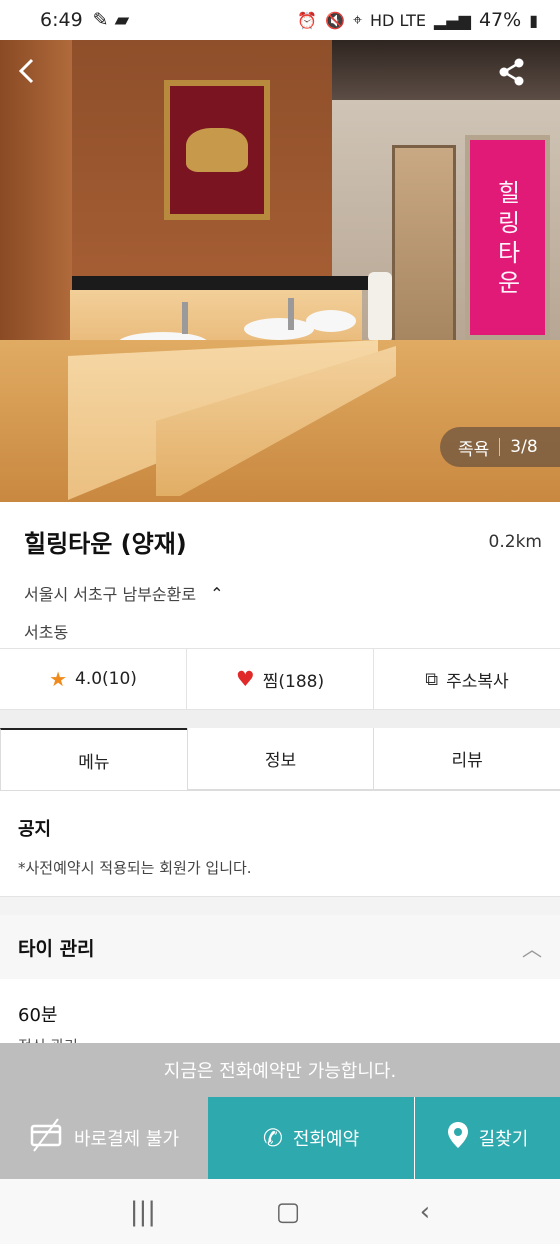  I want to click on menu-item: 60분 전신 관리, so click(280, 1017).